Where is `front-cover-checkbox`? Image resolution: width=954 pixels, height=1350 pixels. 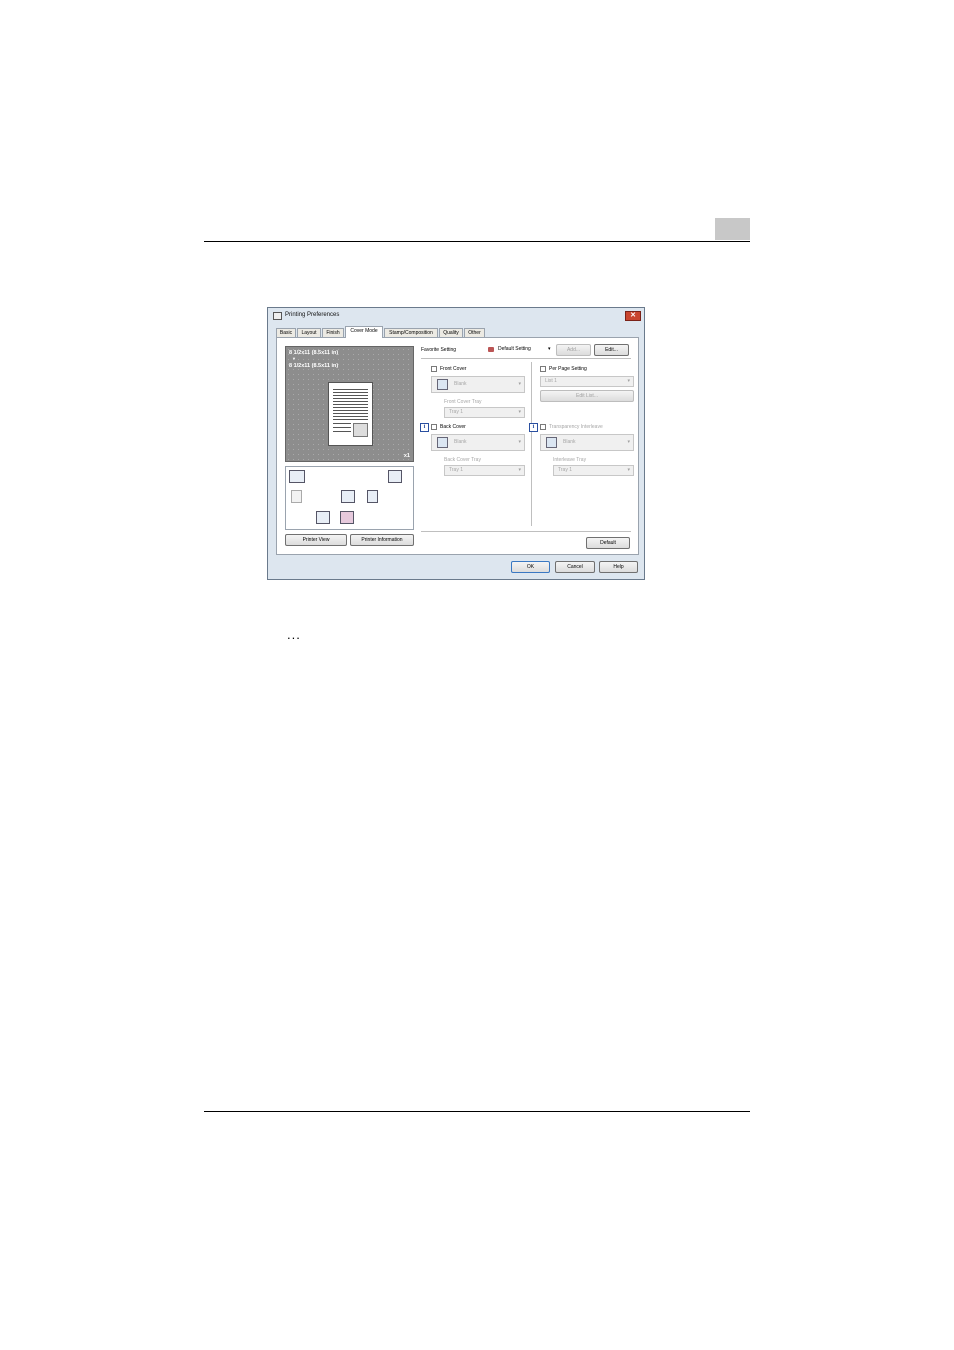 front-cover-checkbox is located at coordinates (434, 369).